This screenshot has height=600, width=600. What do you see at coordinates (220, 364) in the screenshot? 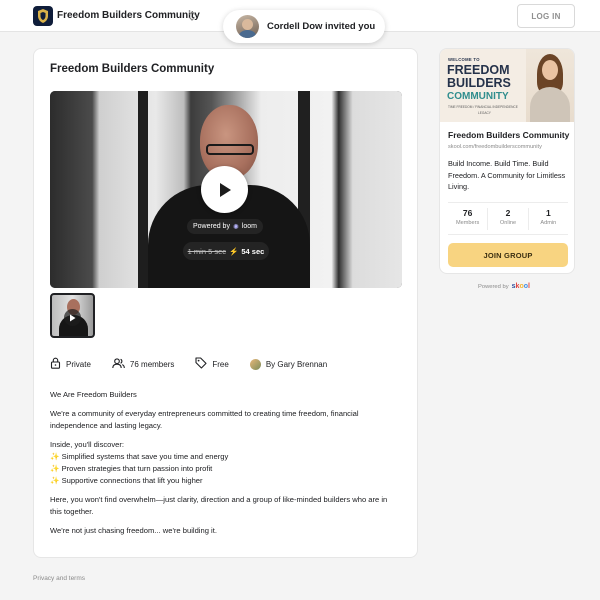
I see `price-label: Free` at bounding box center [220, 364].